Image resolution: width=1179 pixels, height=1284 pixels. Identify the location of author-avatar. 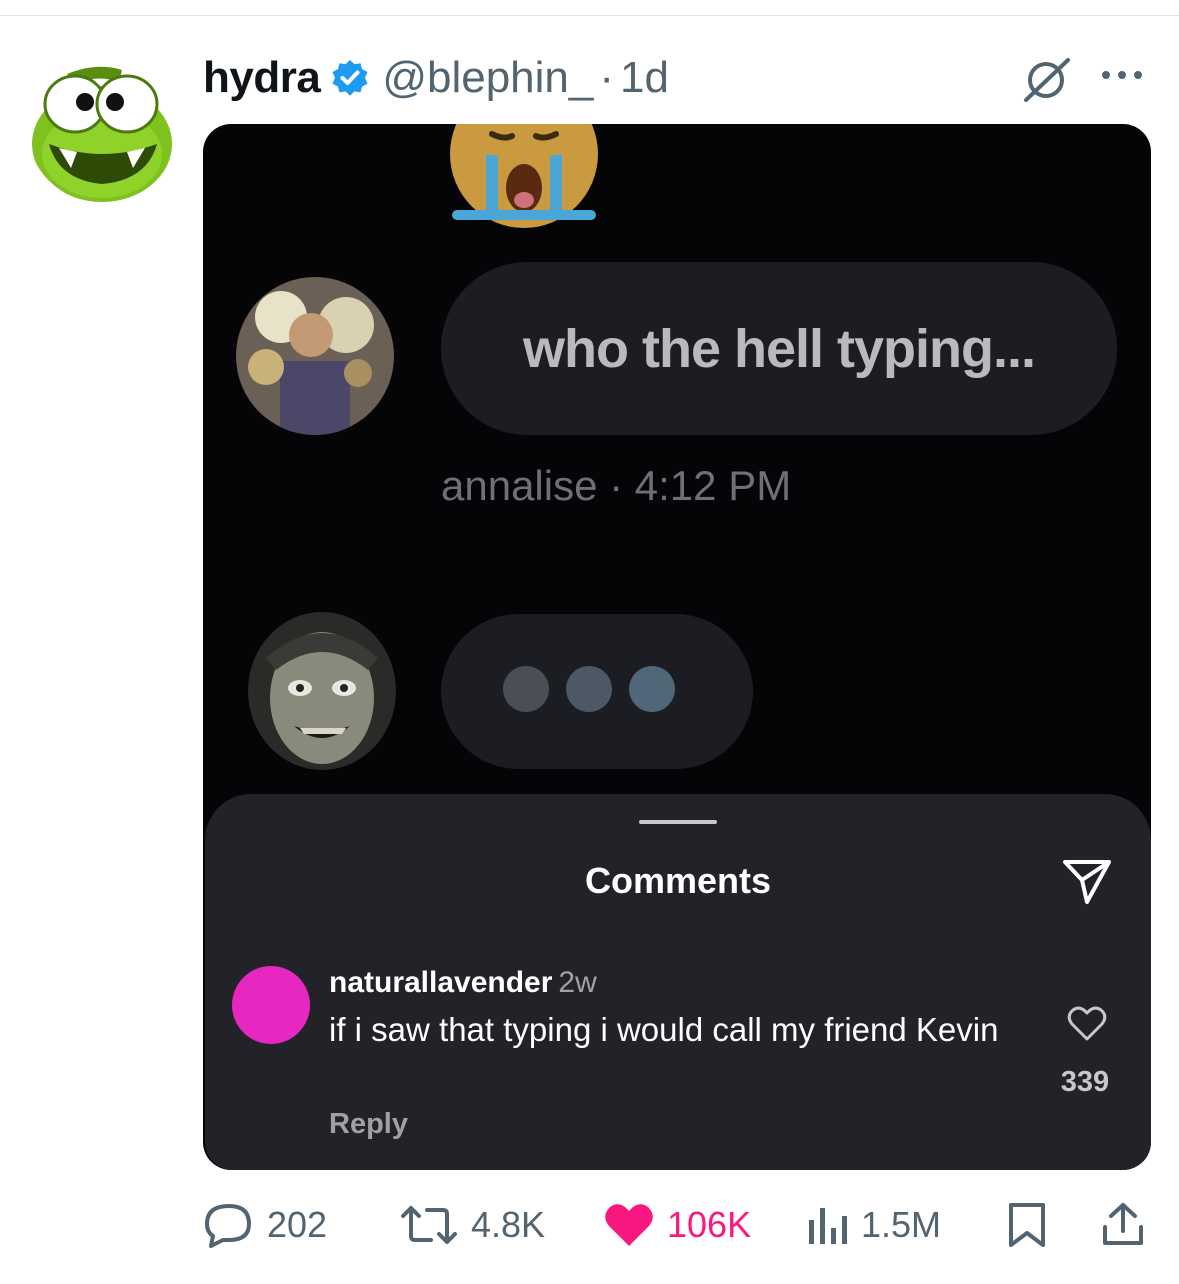
(102, 127).